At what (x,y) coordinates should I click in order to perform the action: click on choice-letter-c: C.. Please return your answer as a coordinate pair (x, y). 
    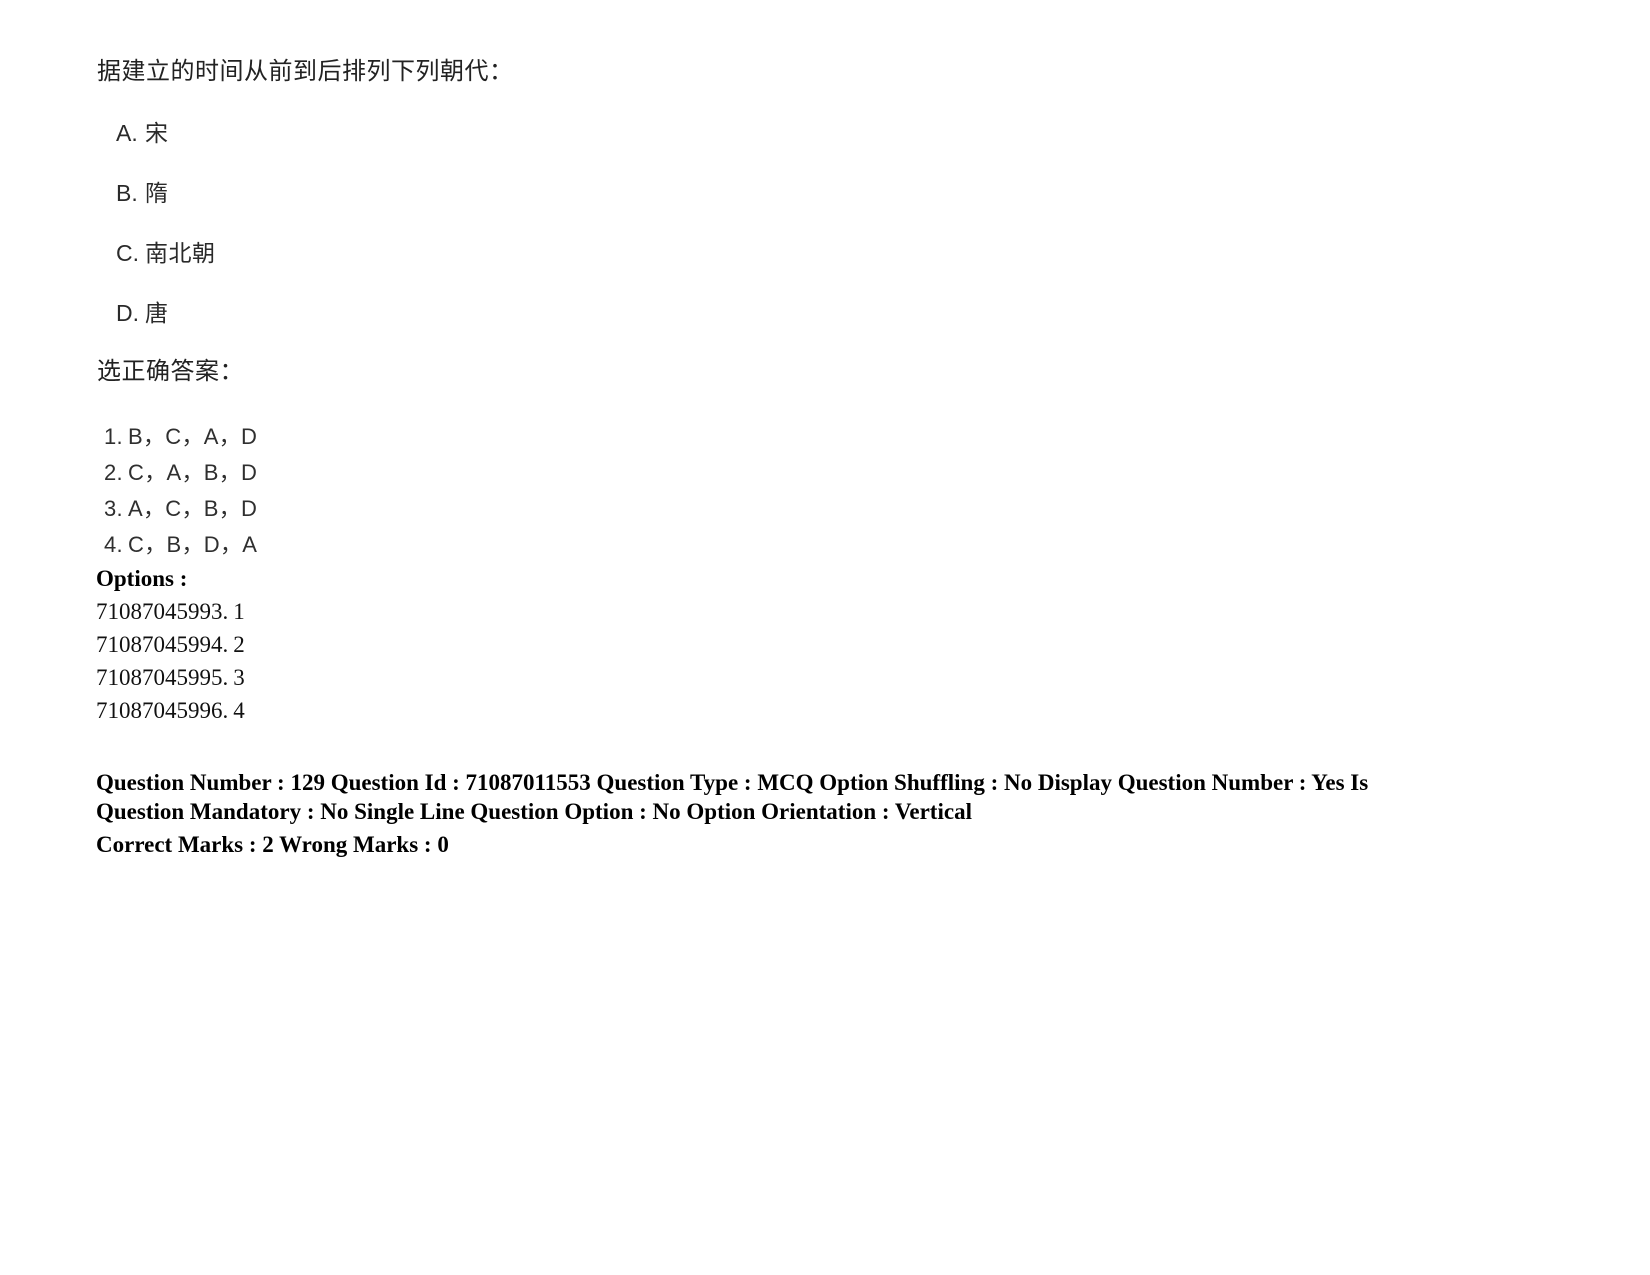
    Looking at the image, I should click on (127, 253).